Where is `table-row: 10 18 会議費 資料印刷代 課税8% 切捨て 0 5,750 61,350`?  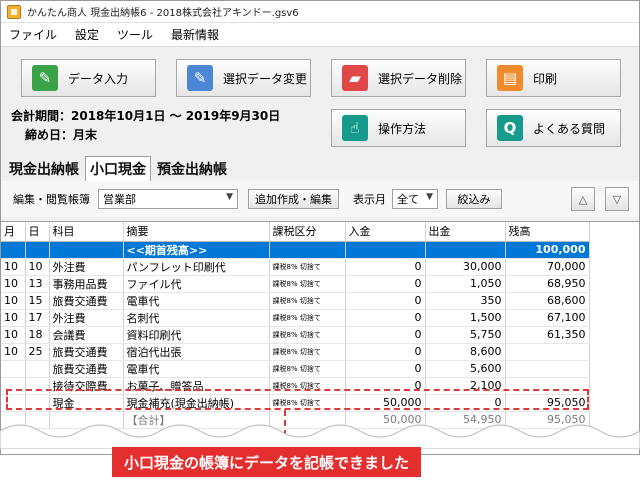
table-row: 10 18 会議費 資料印刷代 課税8% 切捨て 0 5,750 61,350 is located at coordinates (295, 335).